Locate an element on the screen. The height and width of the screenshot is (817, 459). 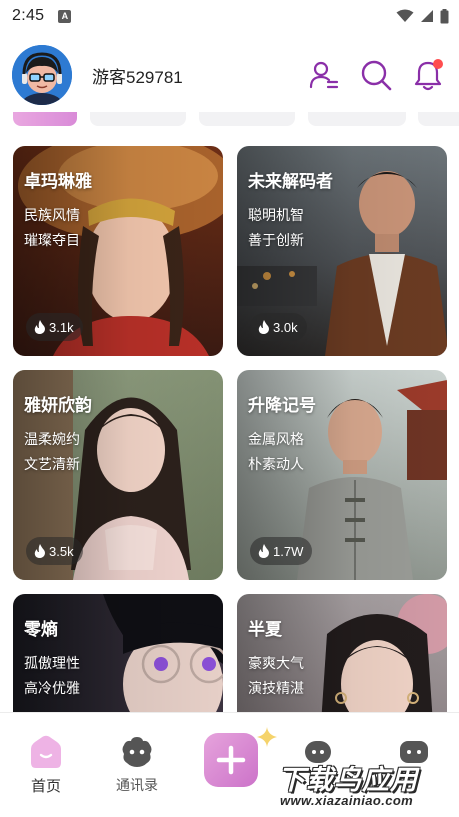
heat-count: 3.1k is located at coordinates (61, 327).